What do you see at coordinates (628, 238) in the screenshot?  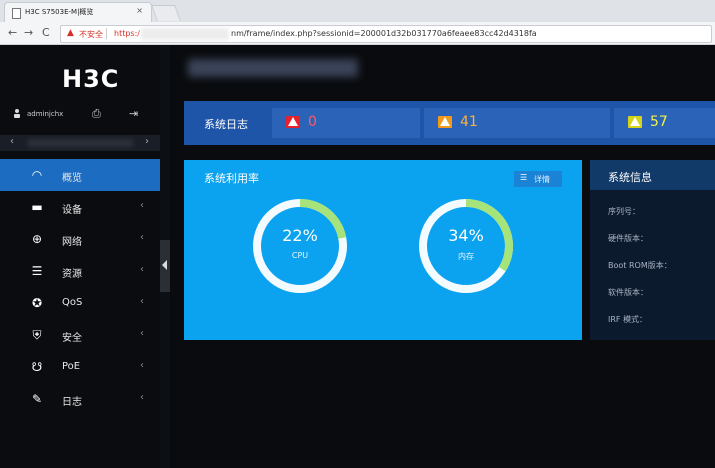 I see `hardware-version-label: 硬件版本：` at bounding box center [628, 238].